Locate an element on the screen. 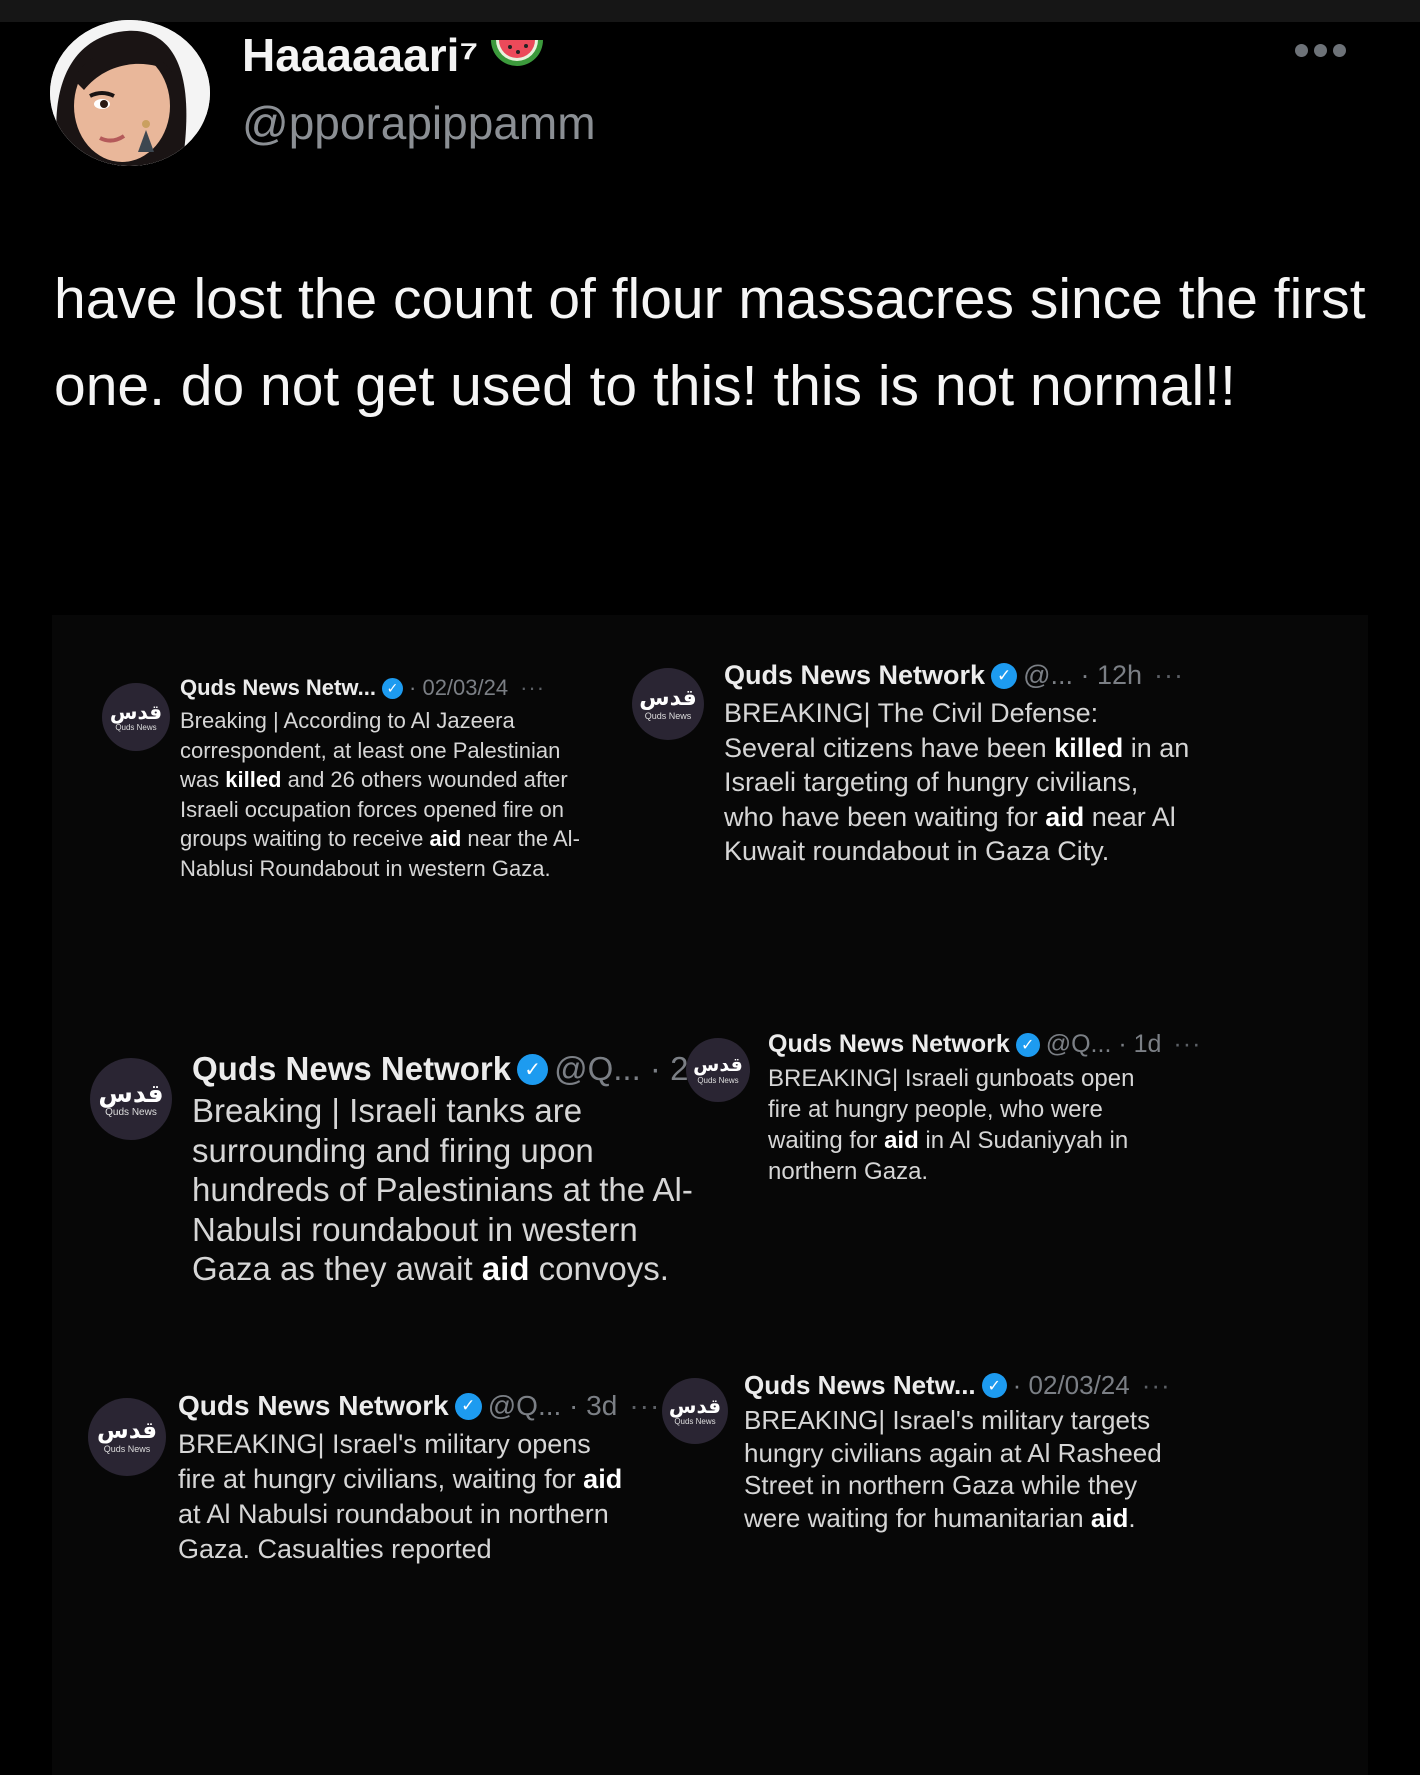 This screenshot has height=1775, width=1420. watermelon-icon is located at coordinates (517, 53).